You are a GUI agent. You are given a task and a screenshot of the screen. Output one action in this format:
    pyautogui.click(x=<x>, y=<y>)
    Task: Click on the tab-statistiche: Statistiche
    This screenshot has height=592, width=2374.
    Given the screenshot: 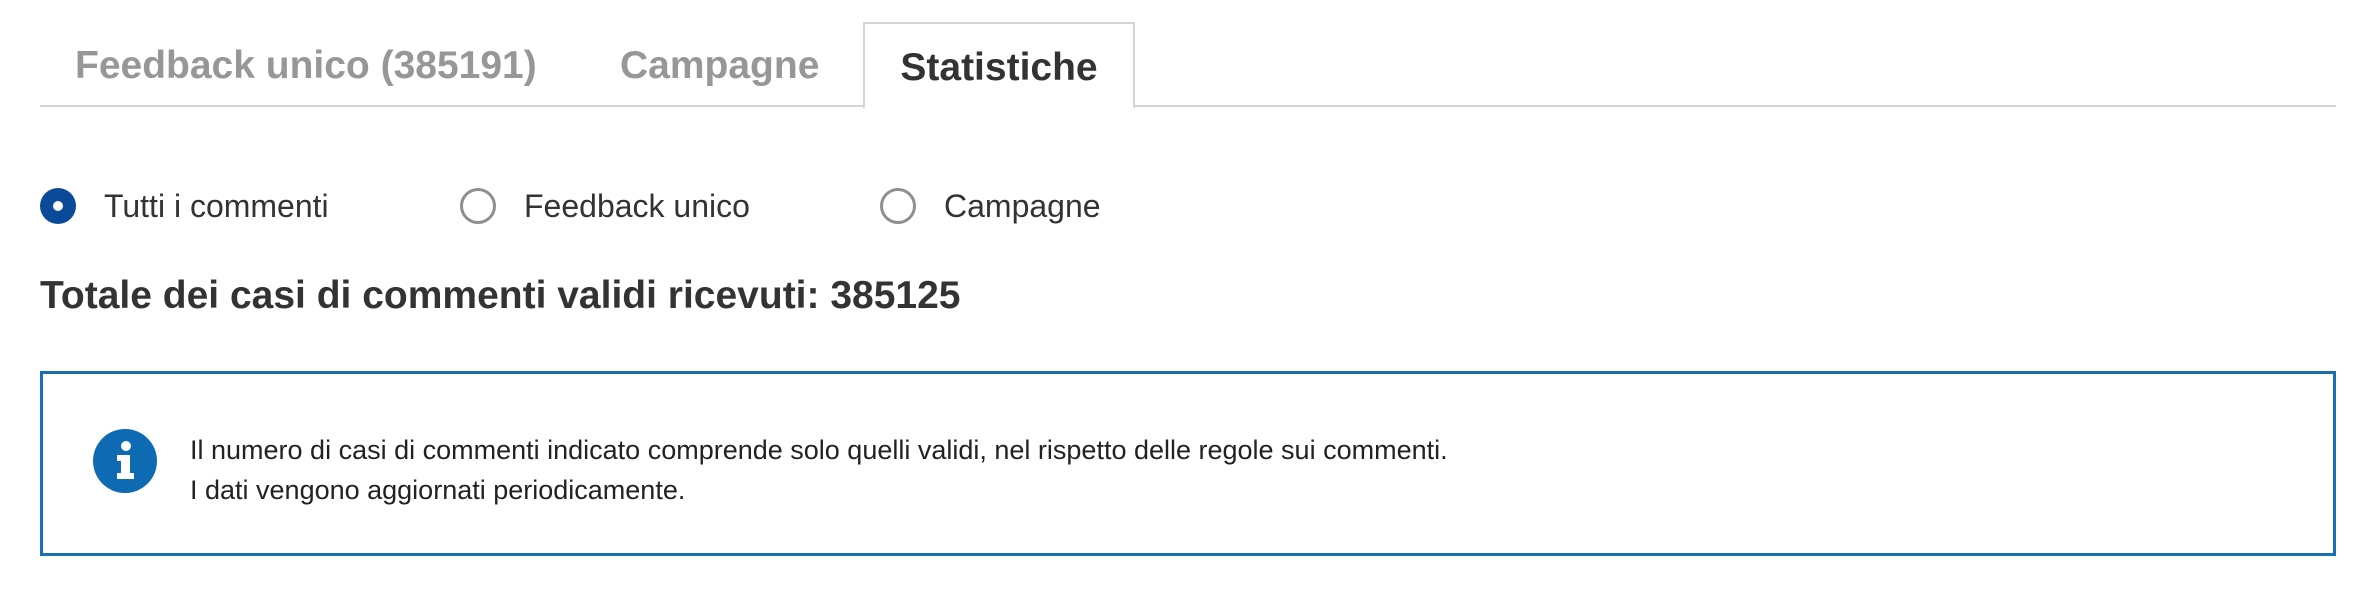 What is the action you would take?
    pyautogui.click(x=999, y=65)
    